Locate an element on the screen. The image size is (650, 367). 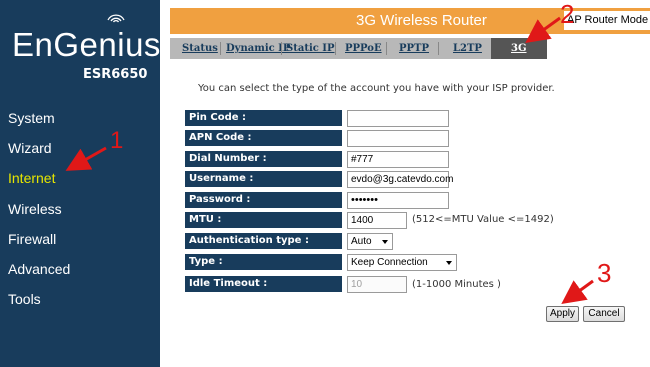
nav-advanced: Advanced is located at coordinates (39, 269).